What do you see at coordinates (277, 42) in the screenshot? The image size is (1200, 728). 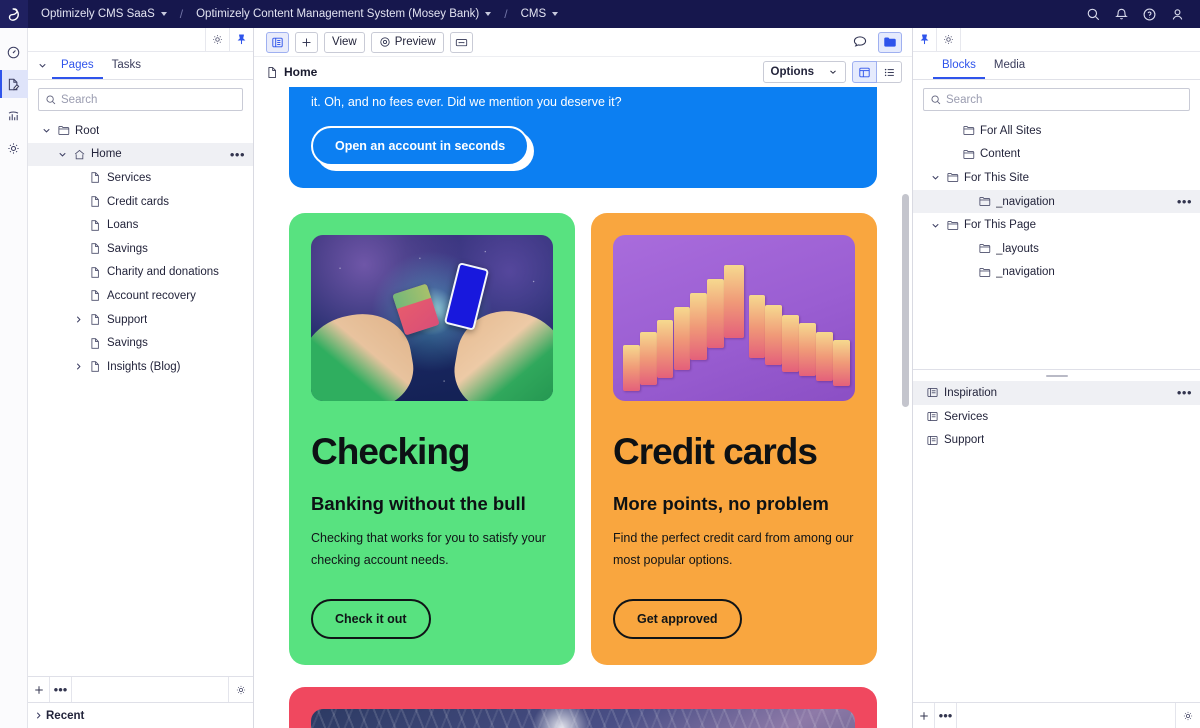 I see `outline-panel-toggle-icon` at bounding box center [277, 42].